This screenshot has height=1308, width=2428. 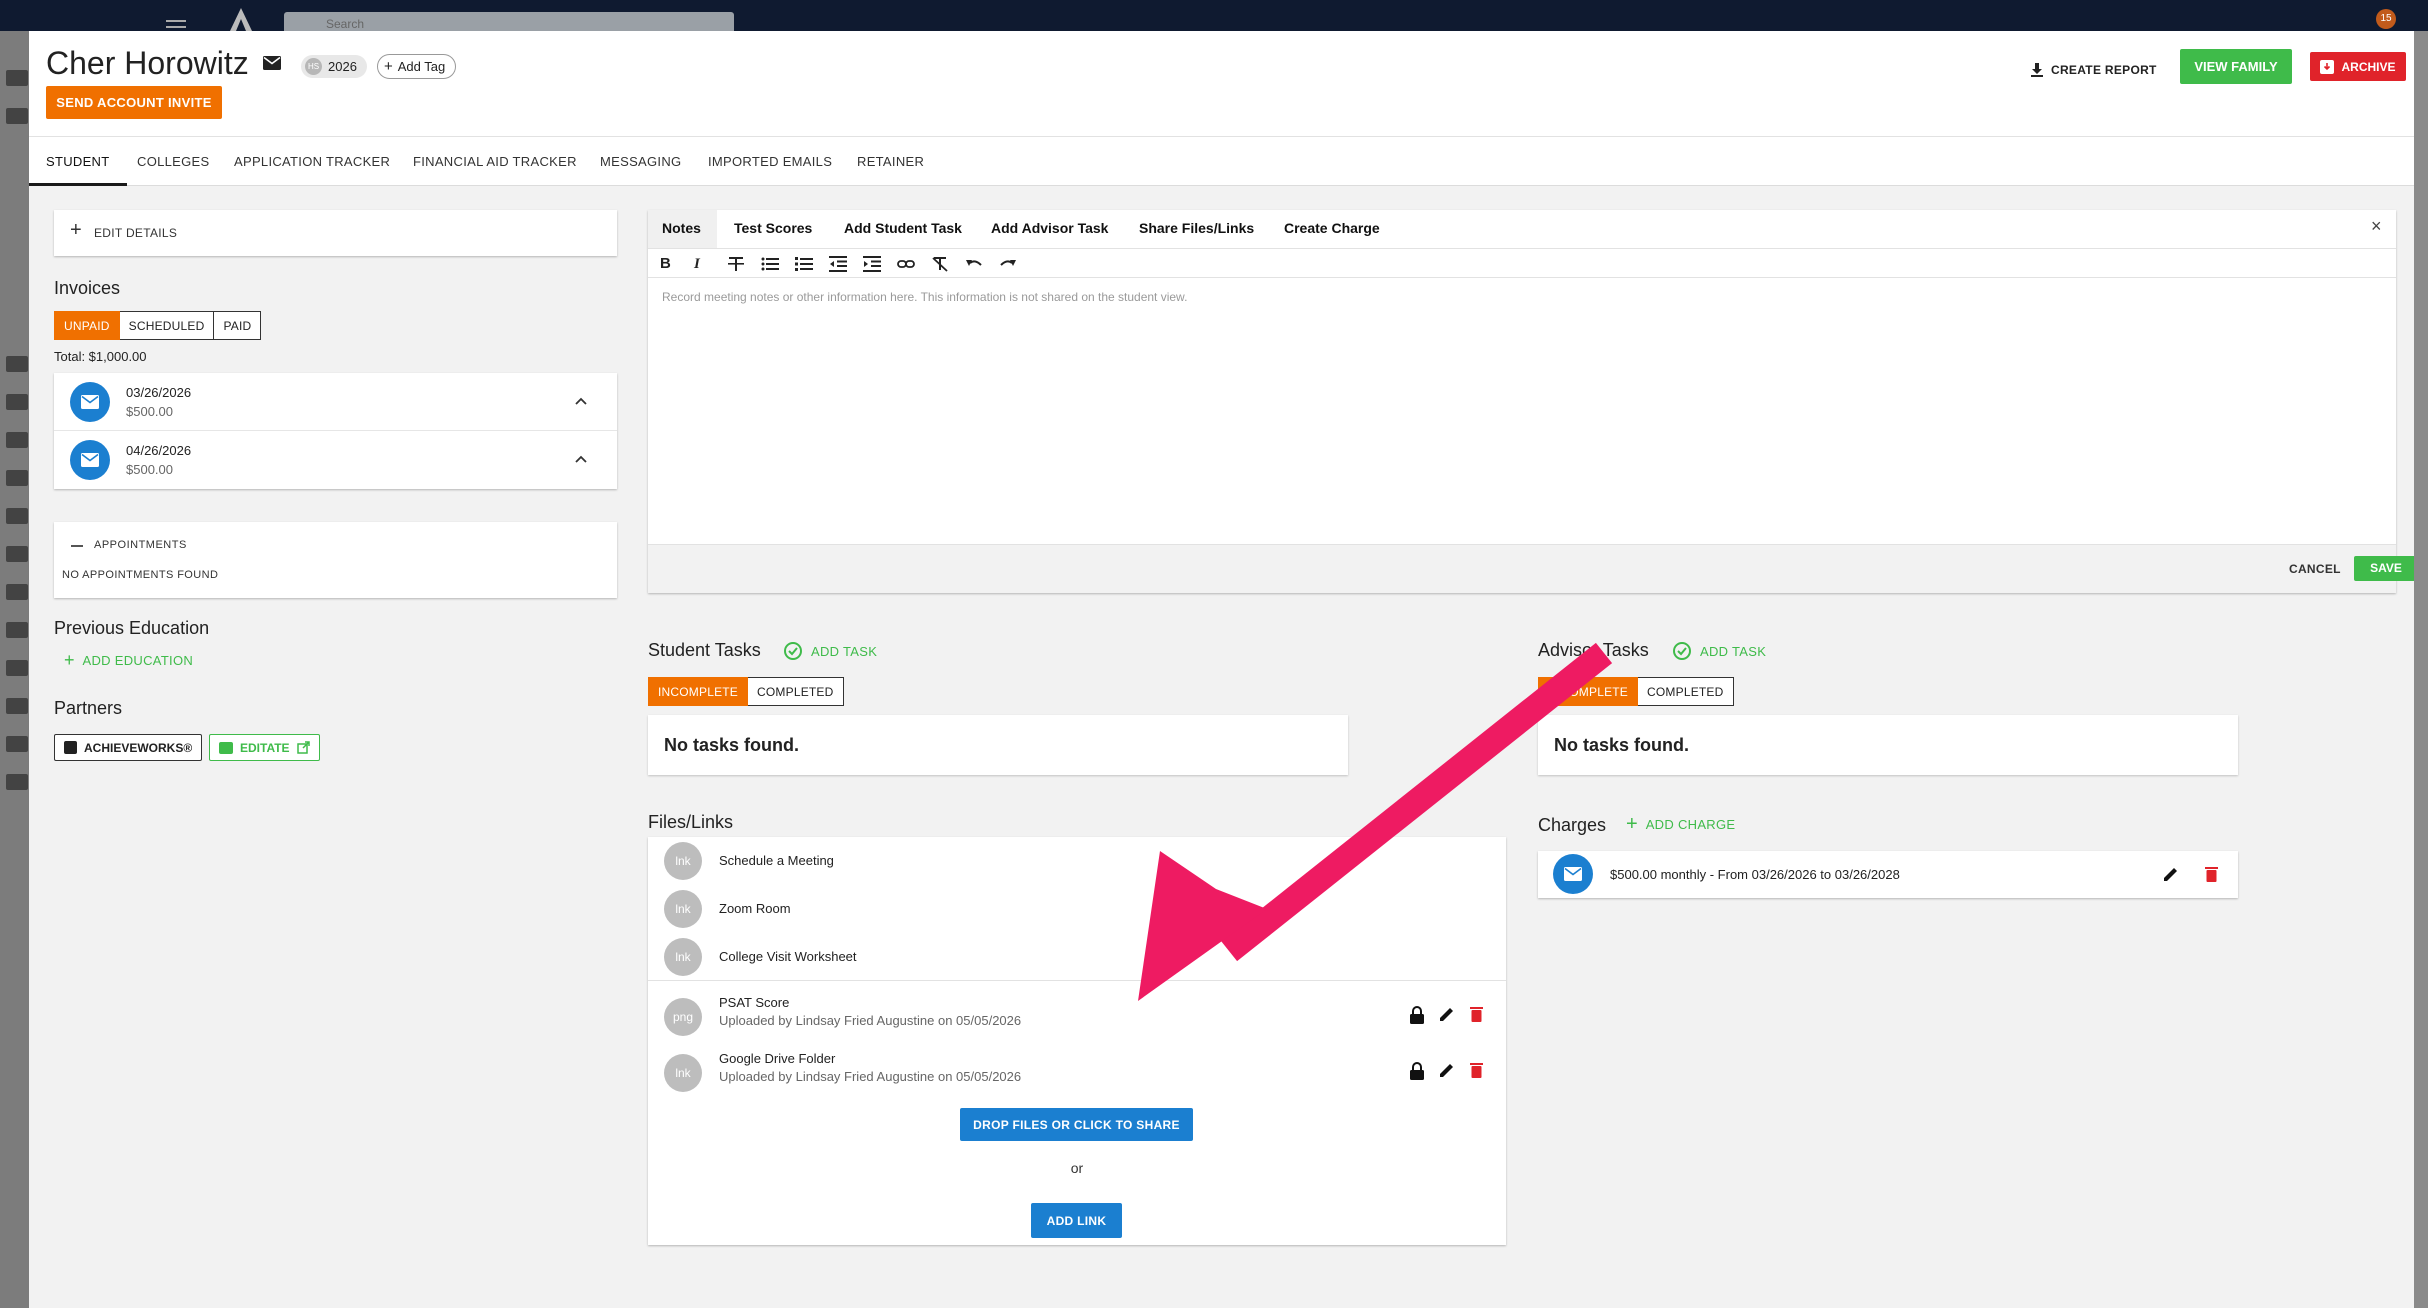 I want to click on bulleted-list-icon, so click(x=770, y=264).